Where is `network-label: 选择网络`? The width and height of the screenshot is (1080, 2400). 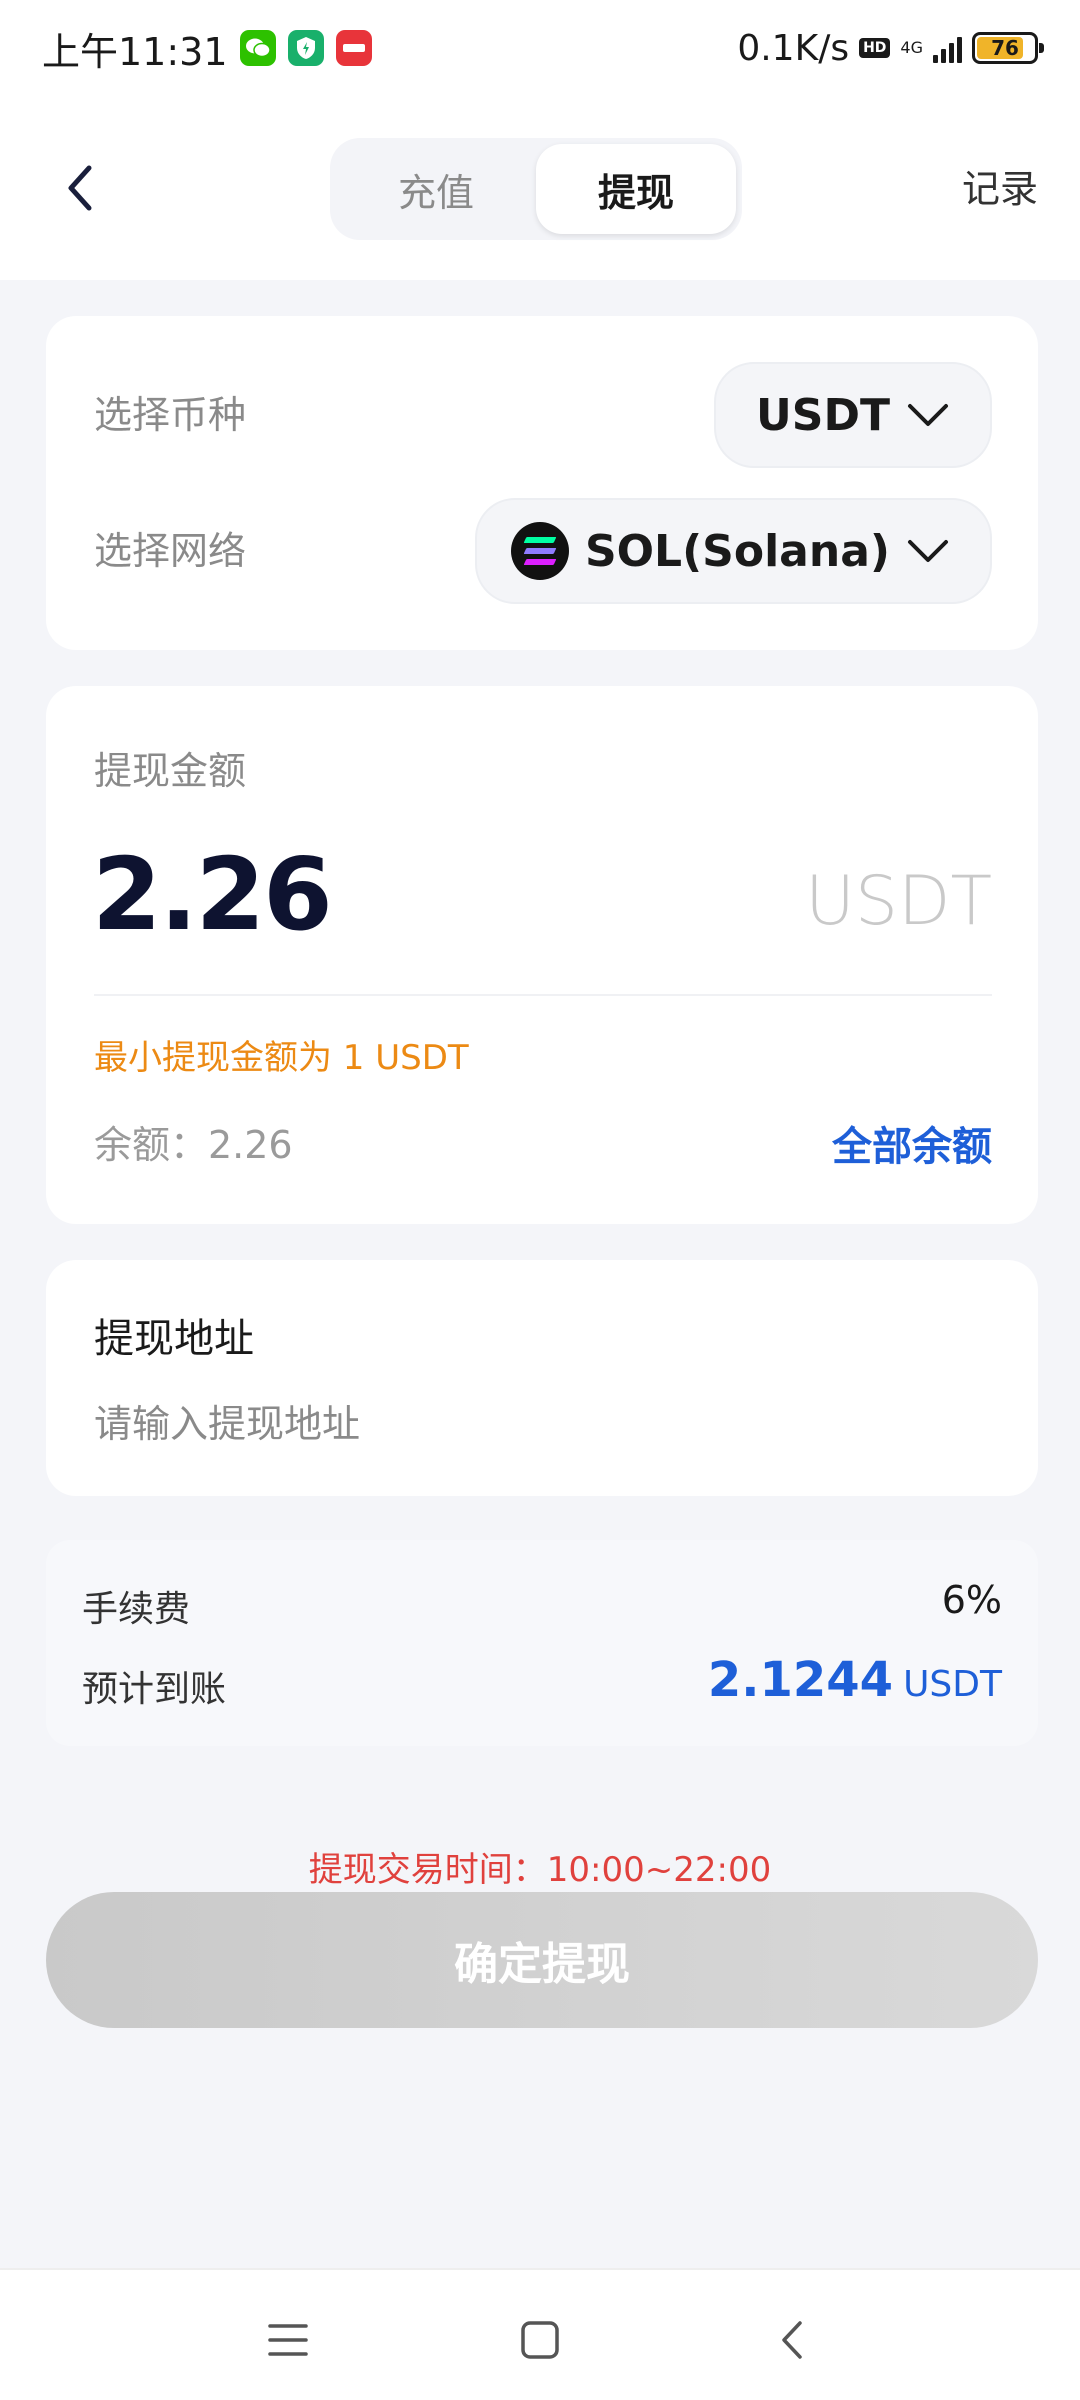 network-label: 选择网络 is located at coordinates (170, 551).